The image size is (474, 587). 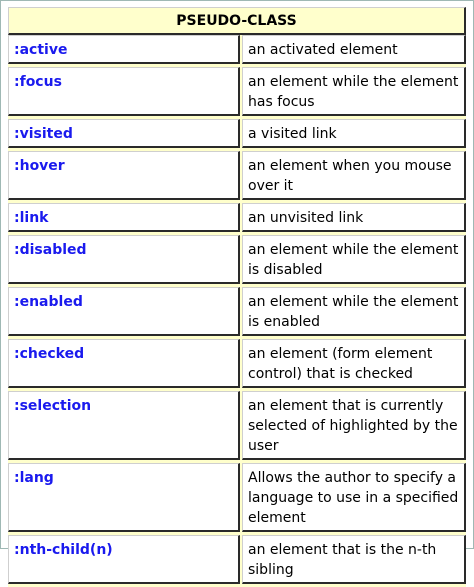 I want to click on selector-cell: :disabled, so click(x=125, y=261).